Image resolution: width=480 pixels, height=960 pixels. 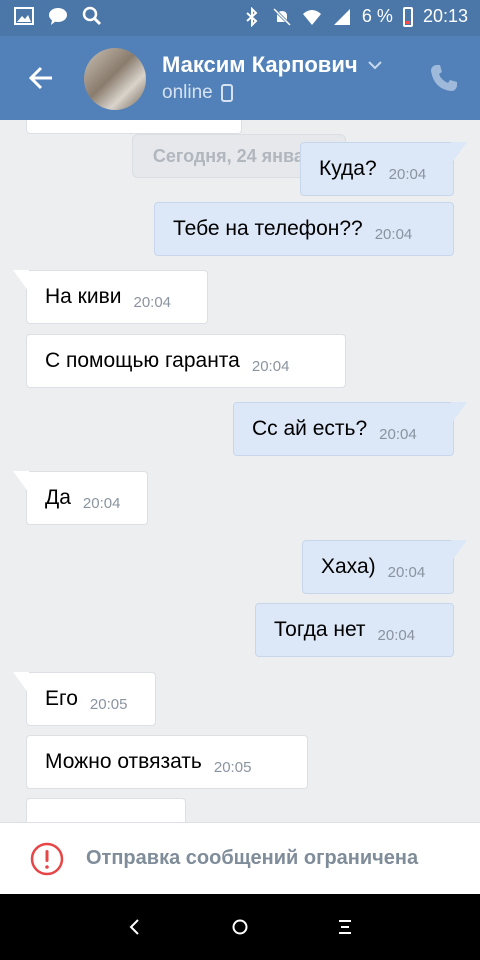 What do you see at coordinates (47, 858) in the screenshot?
I see `warning-icon` at bounding box center [47, 858].